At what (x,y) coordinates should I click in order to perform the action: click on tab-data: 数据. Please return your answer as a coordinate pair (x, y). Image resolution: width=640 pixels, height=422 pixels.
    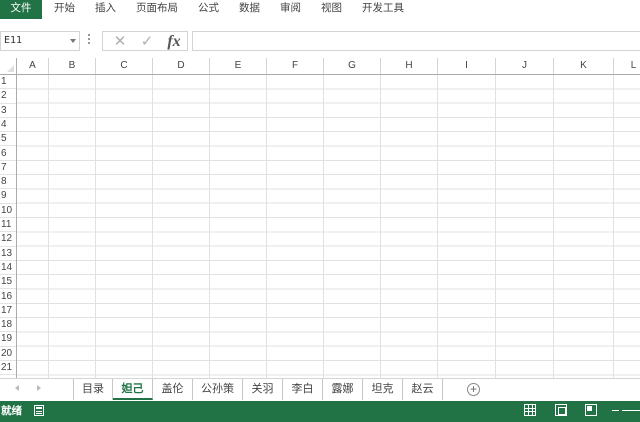
    Looking at the image, I should click on (249, 9).